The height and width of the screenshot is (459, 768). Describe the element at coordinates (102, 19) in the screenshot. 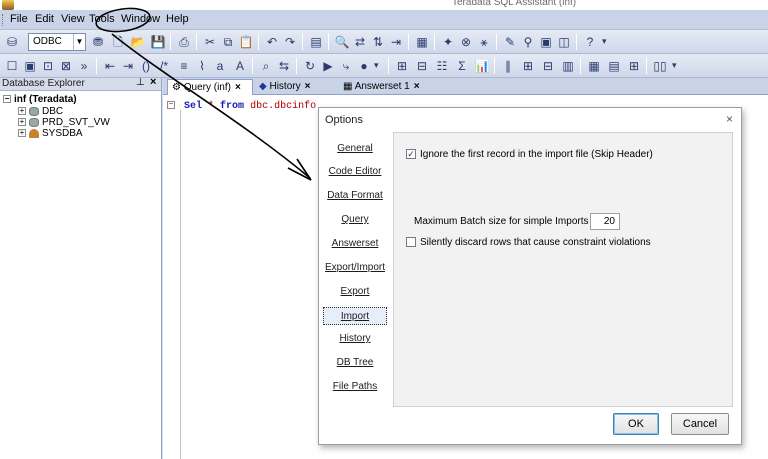

I see `menu-tools: Tools` at that location.